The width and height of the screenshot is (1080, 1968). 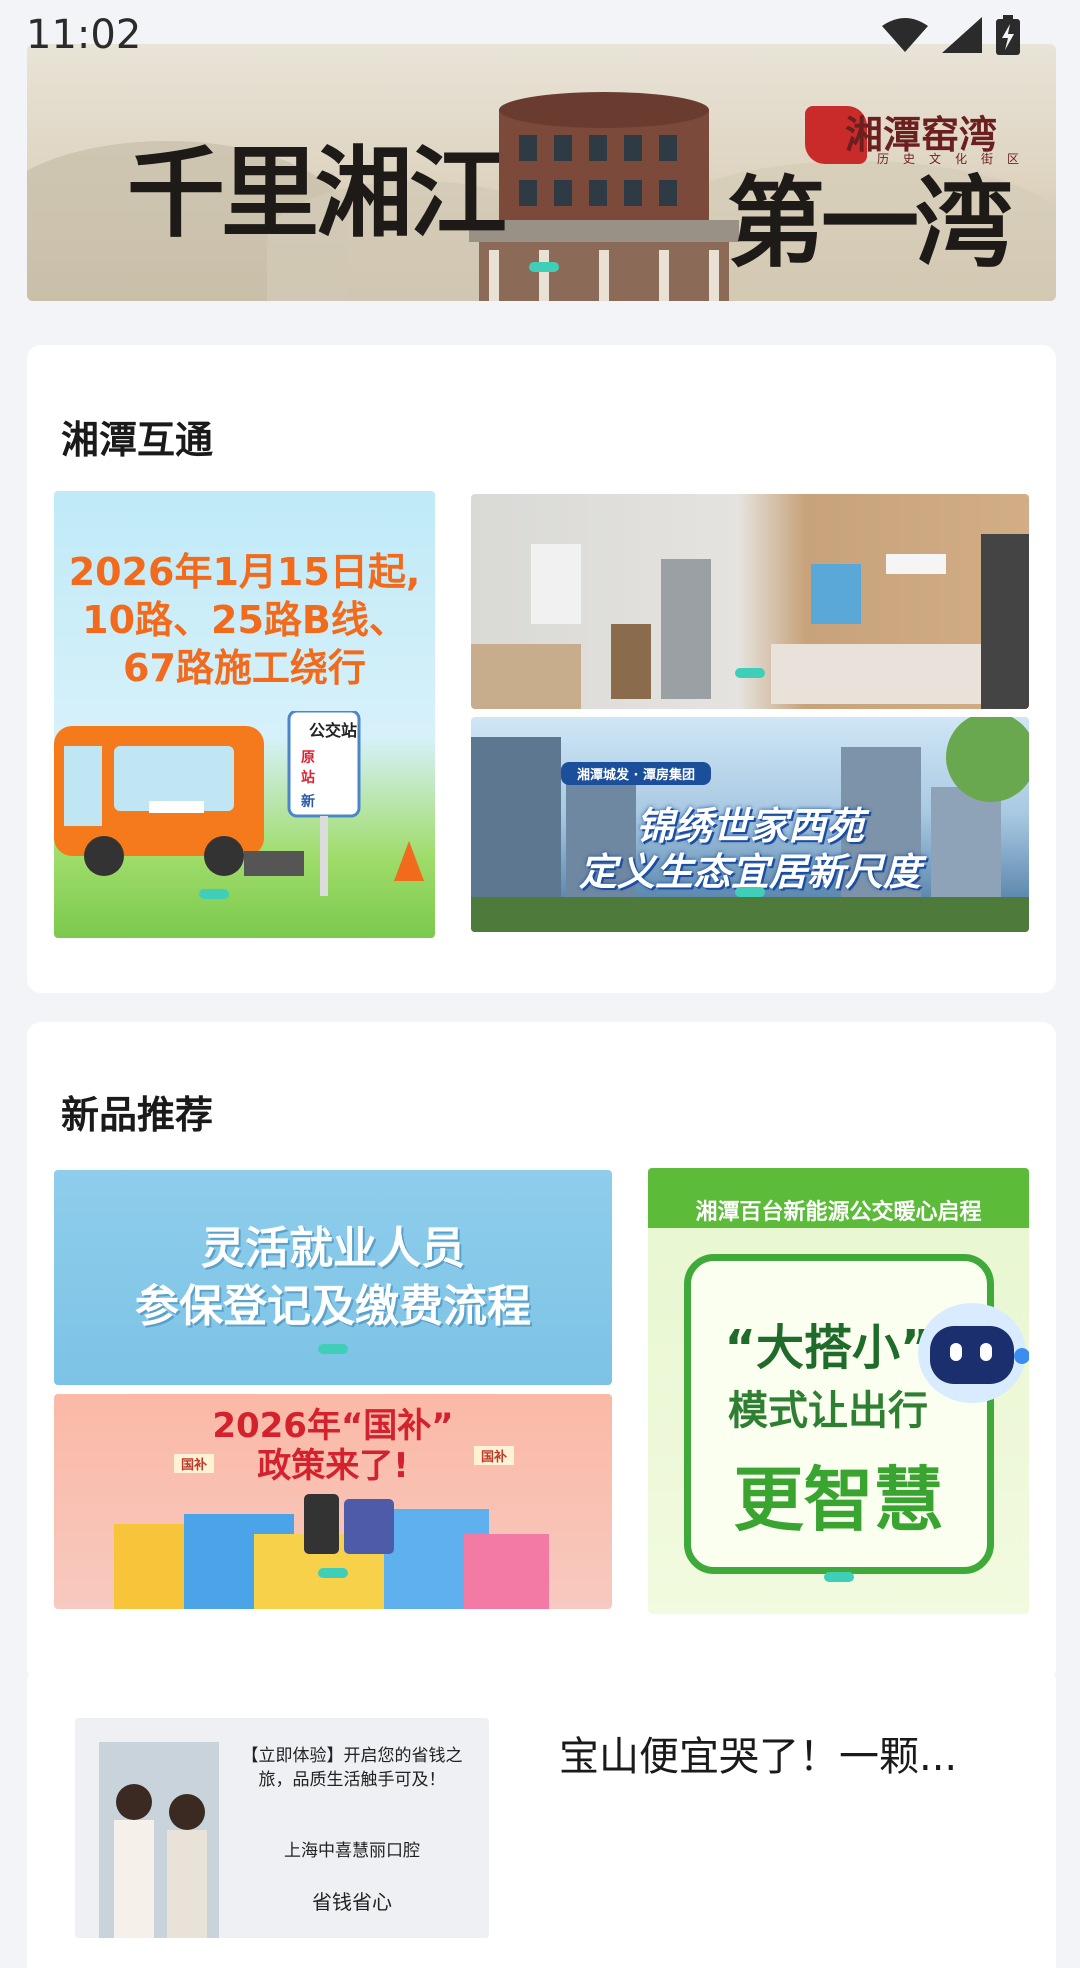 I want to click on subsidy-tag-right: 国补, so click(x=494, y=1455).